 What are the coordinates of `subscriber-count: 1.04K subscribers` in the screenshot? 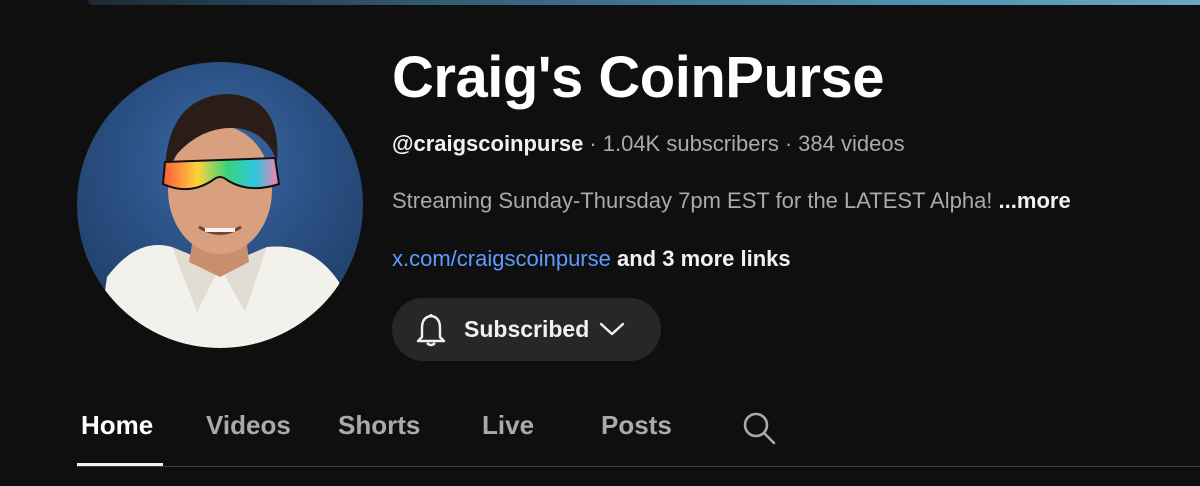 It's located at (690, 143).